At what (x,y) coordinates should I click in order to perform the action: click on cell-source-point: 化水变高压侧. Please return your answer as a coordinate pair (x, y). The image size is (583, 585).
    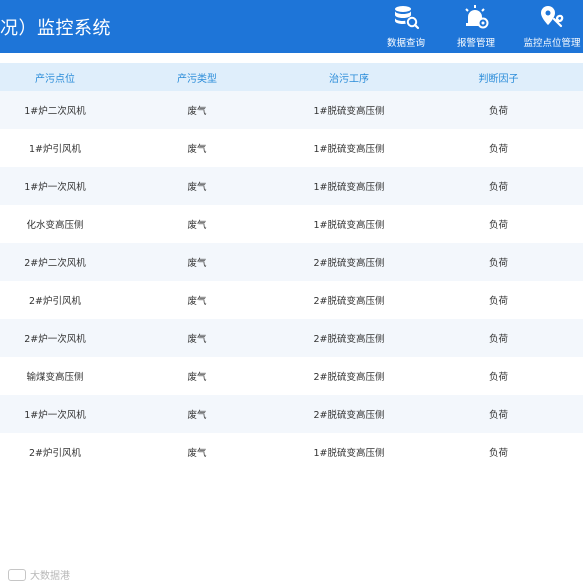
    Looking at the image, I should click on (55, 225).